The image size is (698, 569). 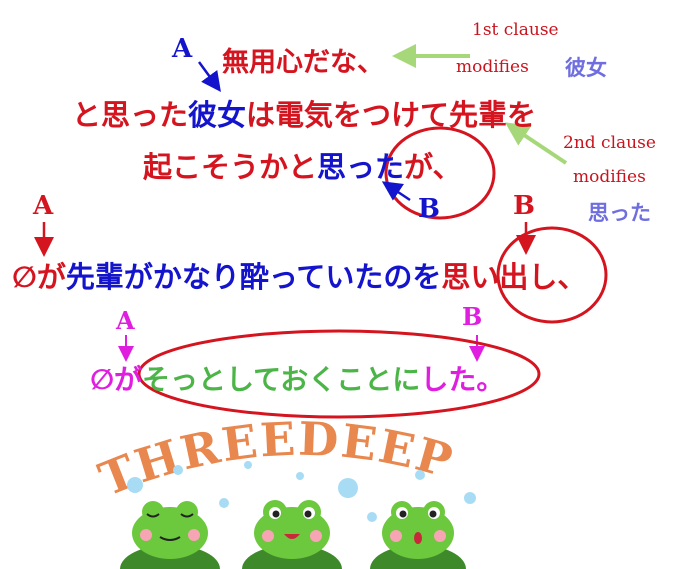 I want to click on sentence-line-5: ∅がそっとしておくことにした。, so click(x=297, y=378).